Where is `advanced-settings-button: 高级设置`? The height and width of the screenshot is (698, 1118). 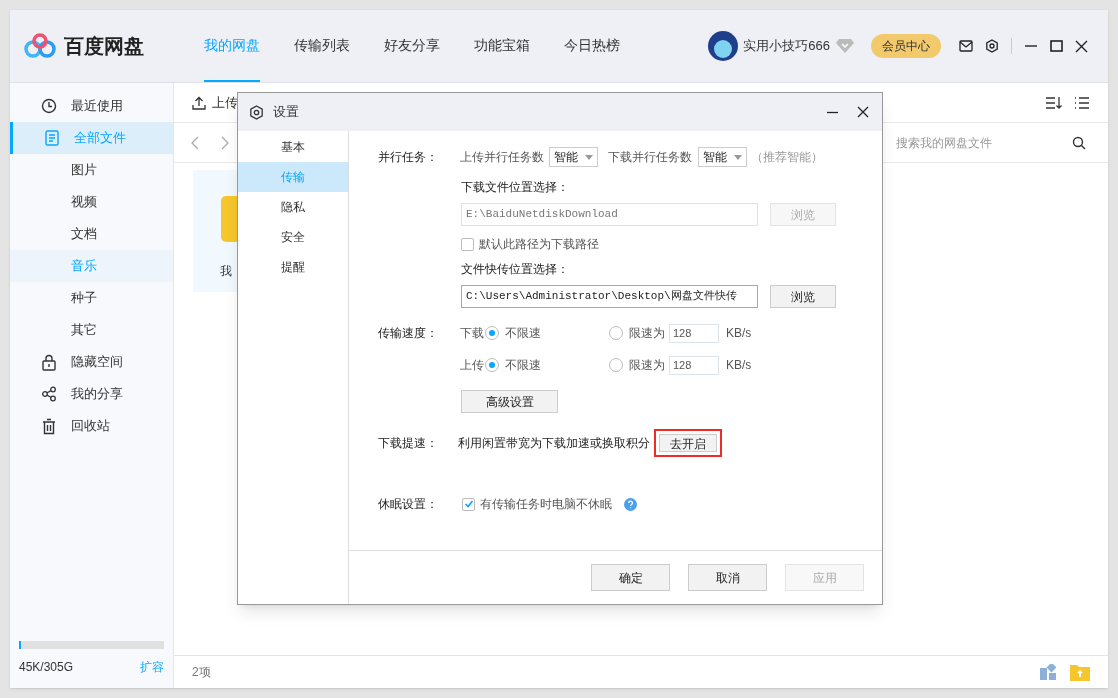
advanced-settings-button: 高级设置 is located at coordinates (509, 401).